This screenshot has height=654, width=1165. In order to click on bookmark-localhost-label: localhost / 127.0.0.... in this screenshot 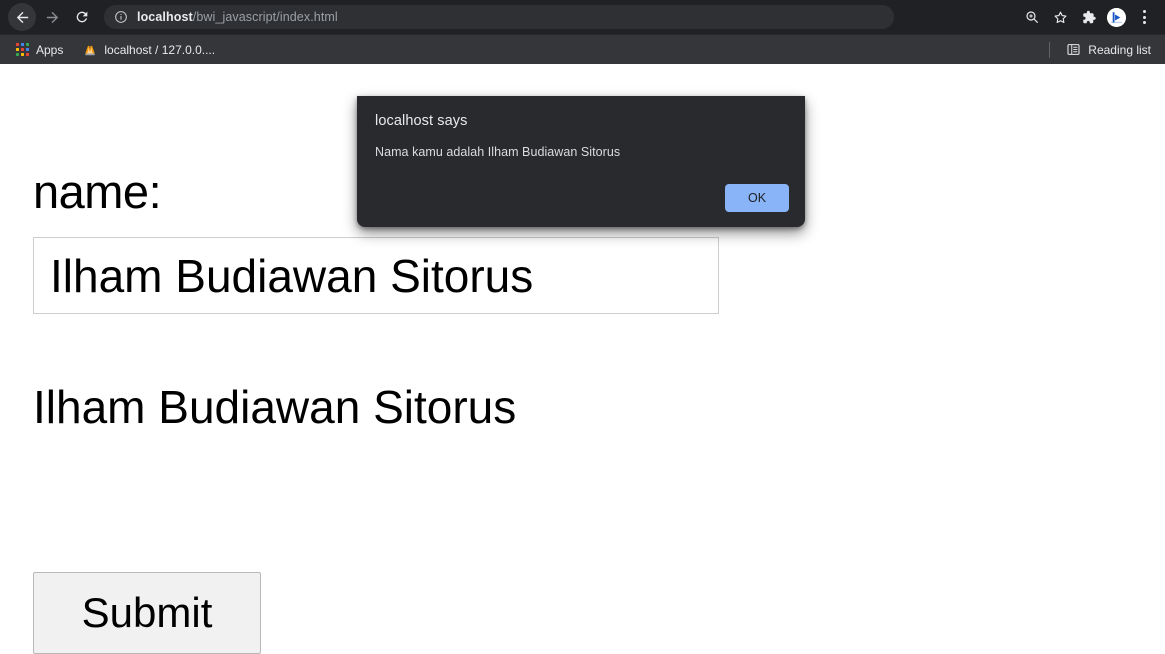, I will do `click(160, 49)`.